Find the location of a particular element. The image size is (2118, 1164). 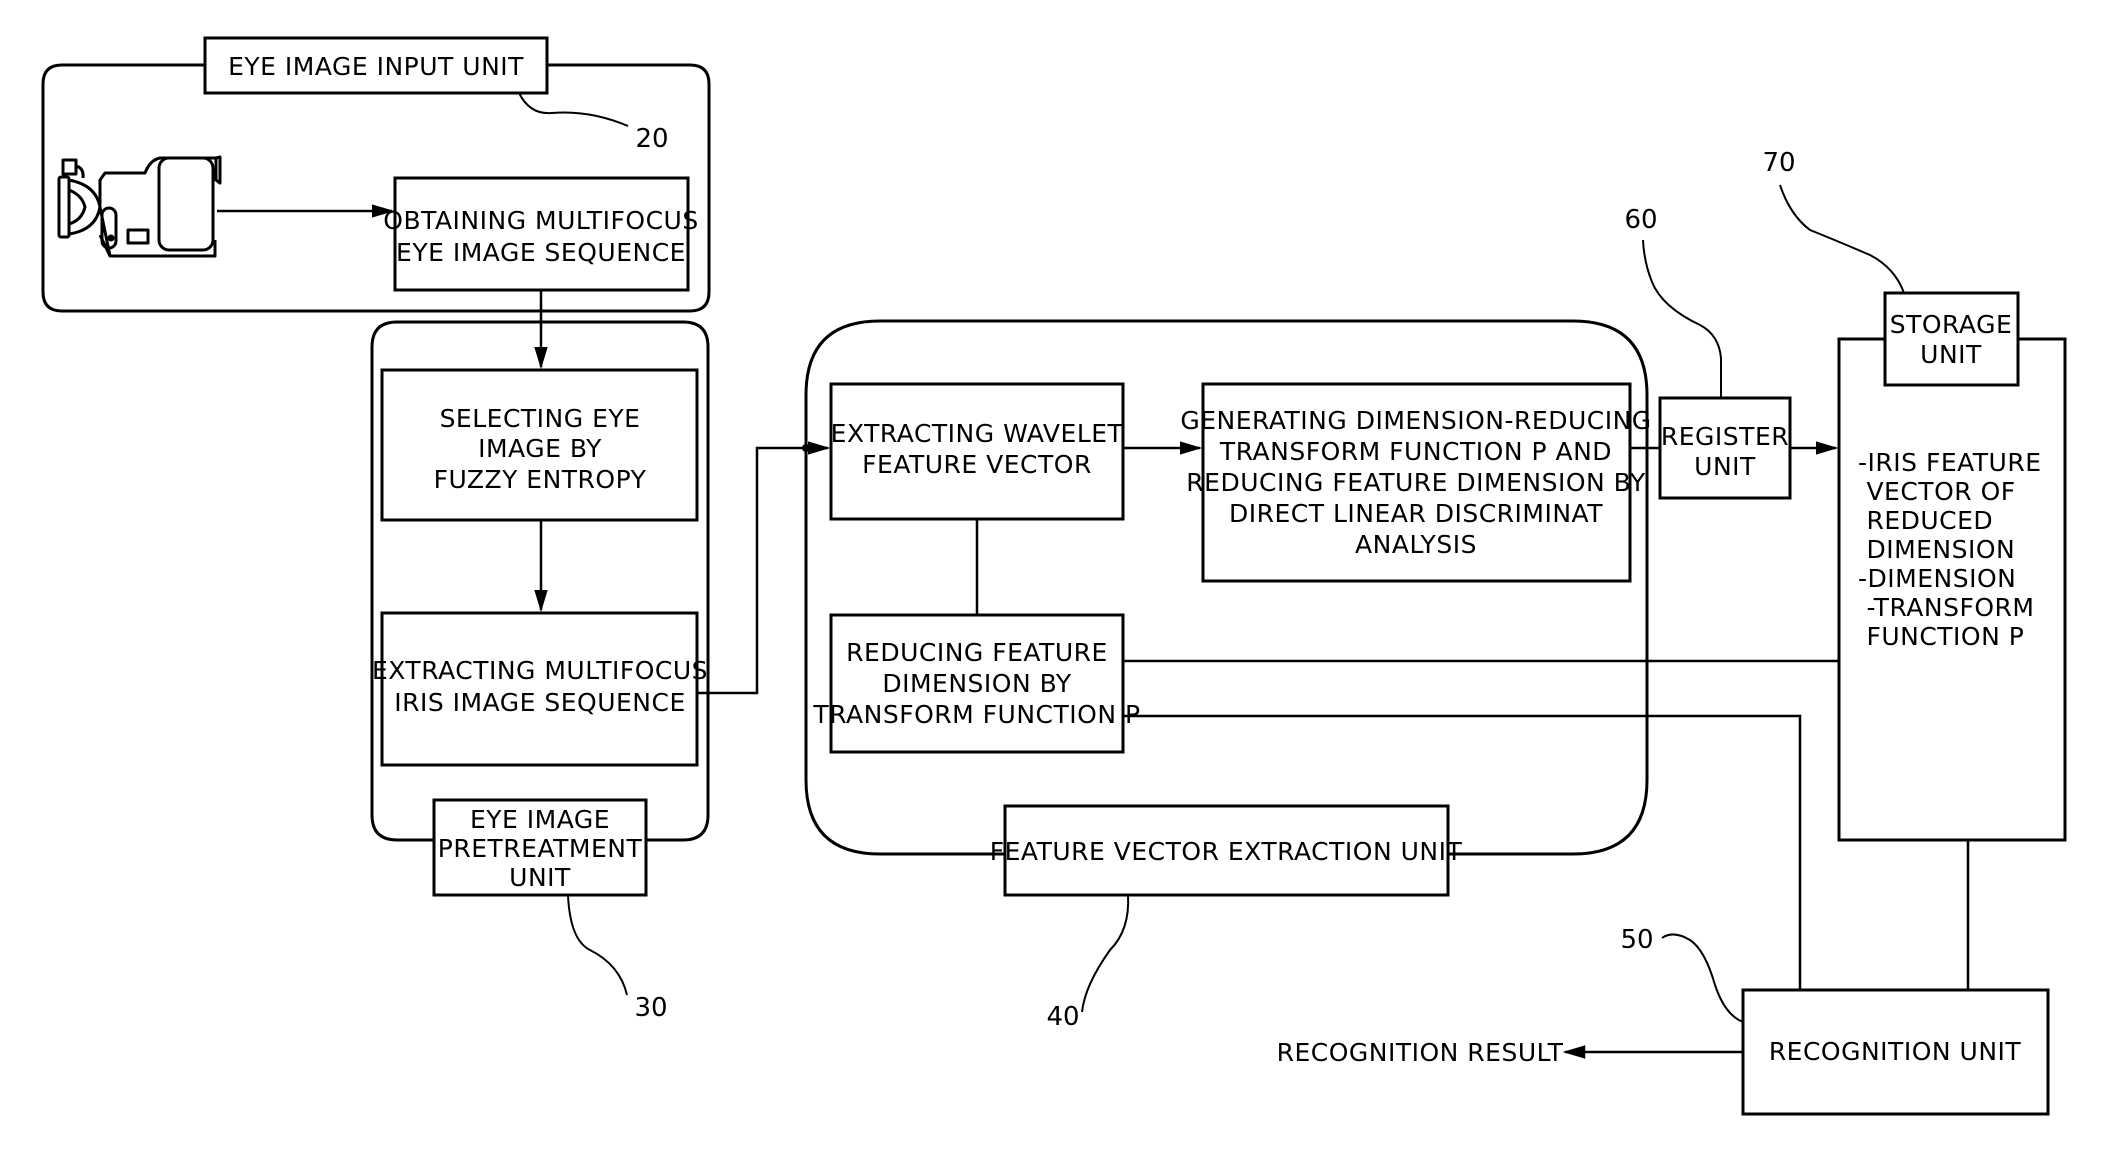

ref-50-leader is located at coordinates (1702, 978).